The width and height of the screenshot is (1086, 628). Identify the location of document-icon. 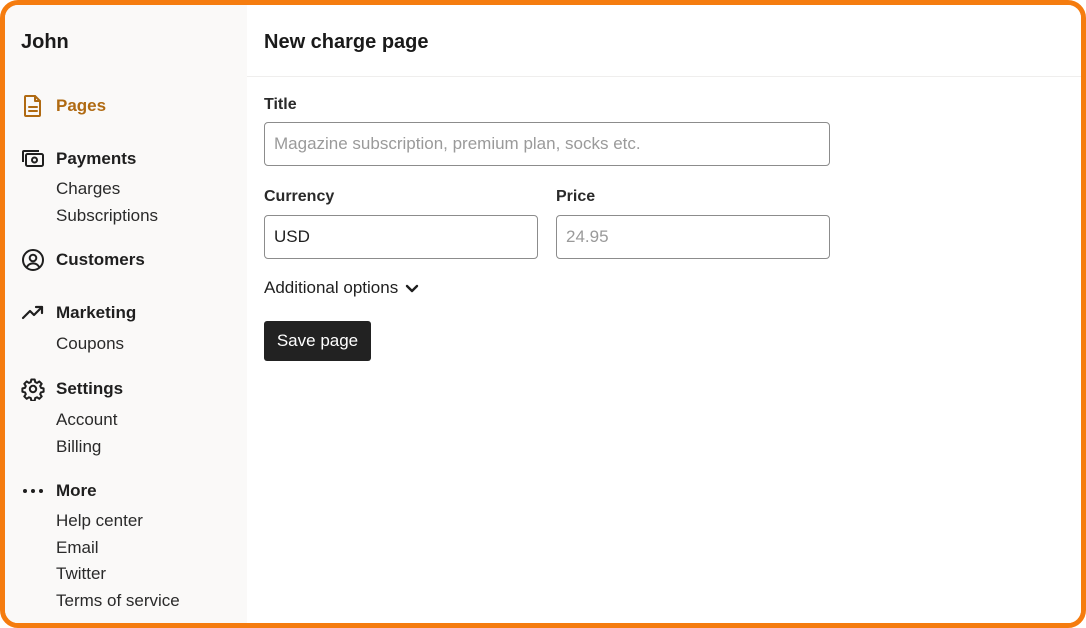
(33, 106).